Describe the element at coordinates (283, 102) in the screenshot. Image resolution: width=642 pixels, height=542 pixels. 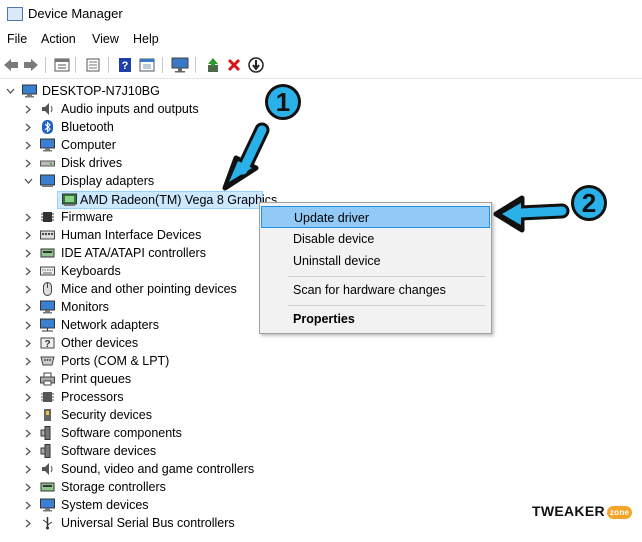
I see `step-badge-1: 1` at that location.